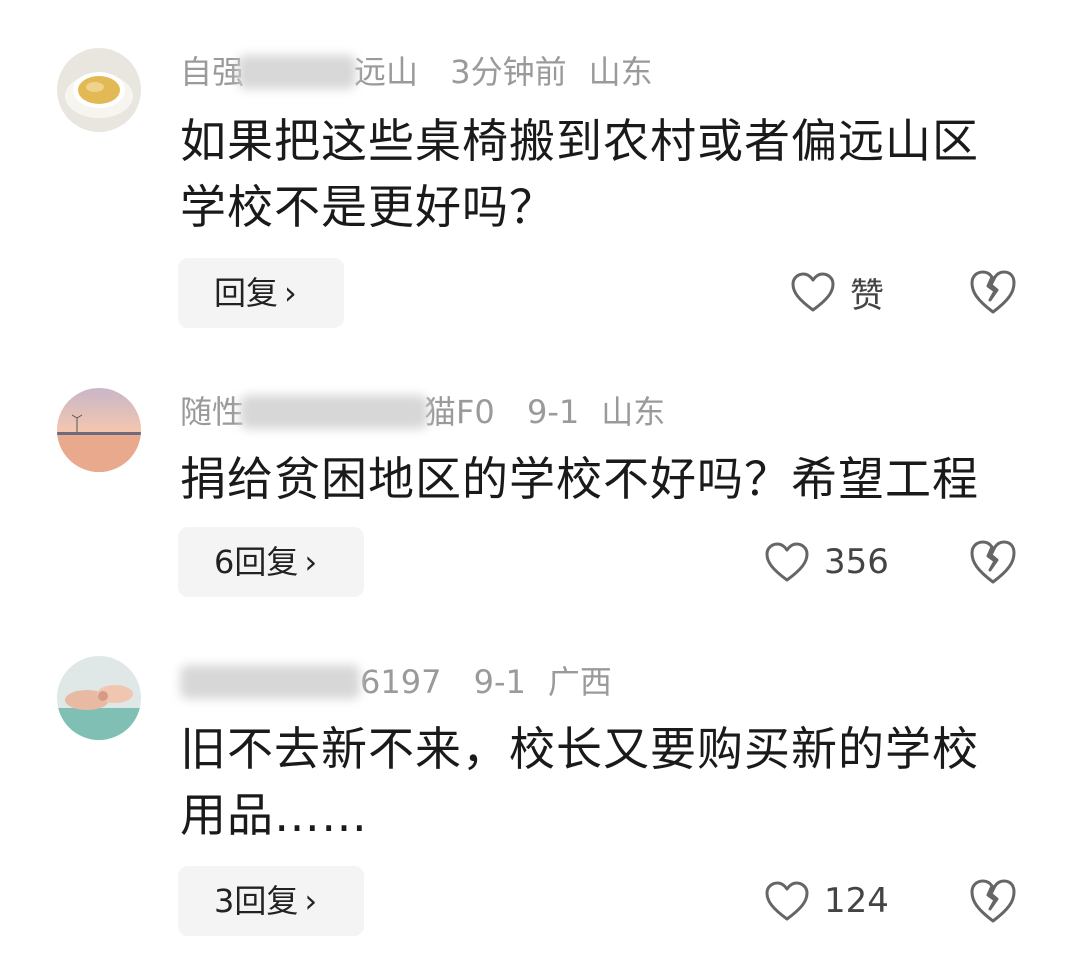 The image size is (1080, 956). I want to click on username: 自强 远山, so click(304, 72).